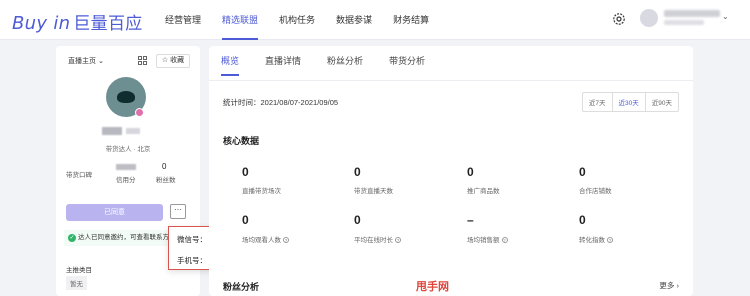  Describe the element at coordinates (281, 102) in the screenshot. I see `stat-period: 统计时间：2021/08/07-2021/09/05` at that location.